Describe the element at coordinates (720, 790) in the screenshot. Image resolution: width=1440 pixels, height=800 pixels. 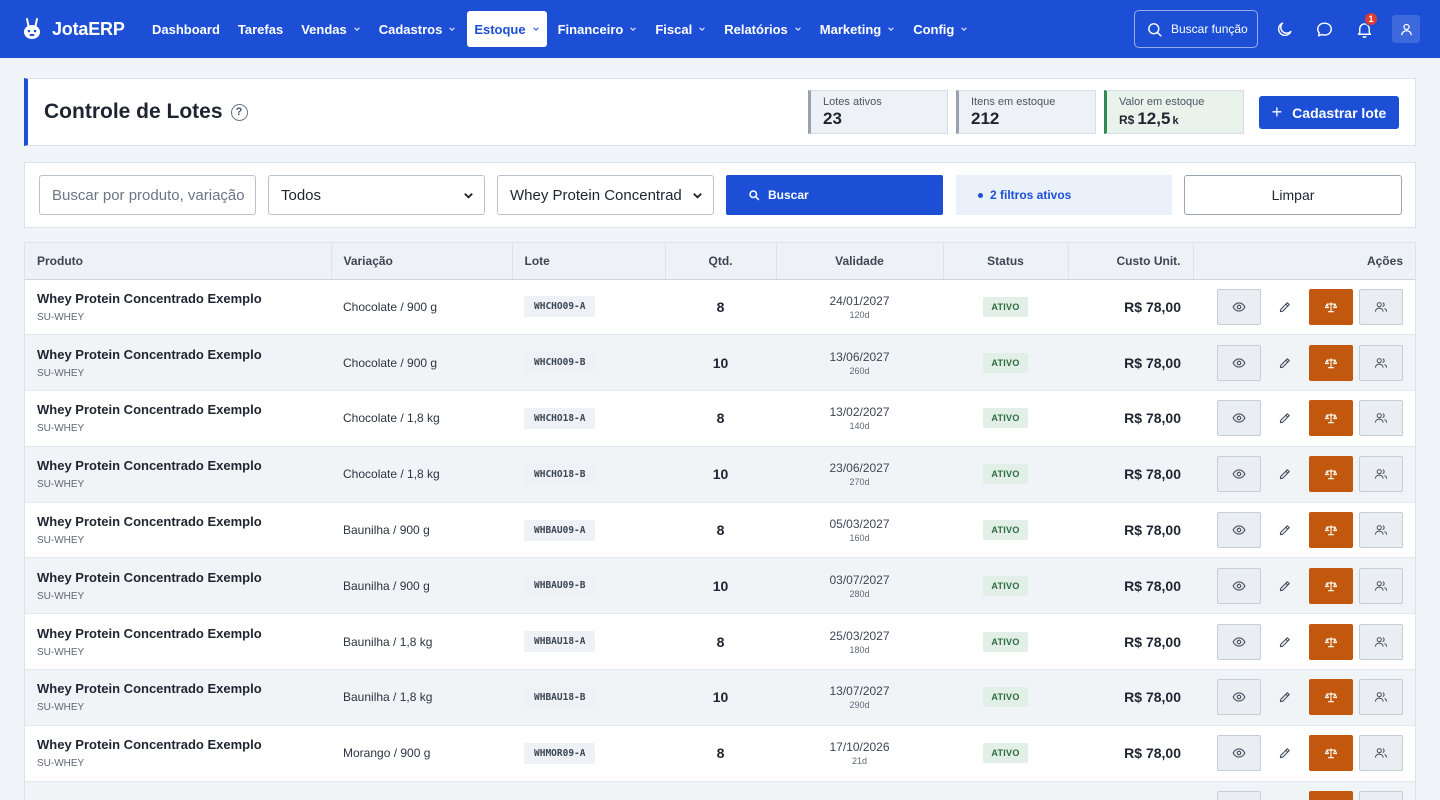
I see `table-row: Whey Protein Concentrado Exemplo` at that location.